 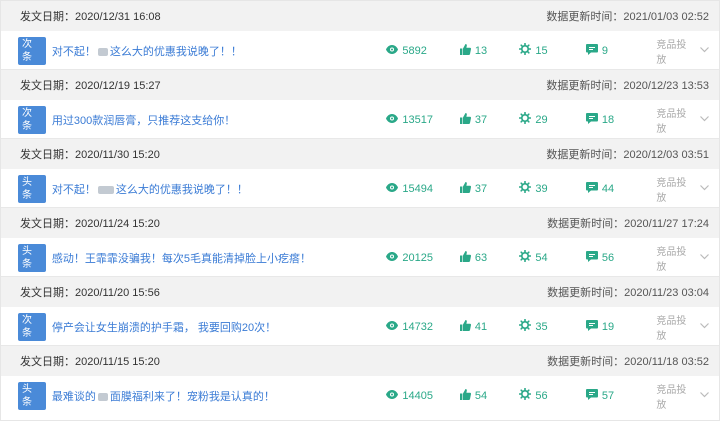 What do you see at coordinates (620, 395) in the screenshot?
I see `comments-stat: 57` at bounding box center [620, 395].